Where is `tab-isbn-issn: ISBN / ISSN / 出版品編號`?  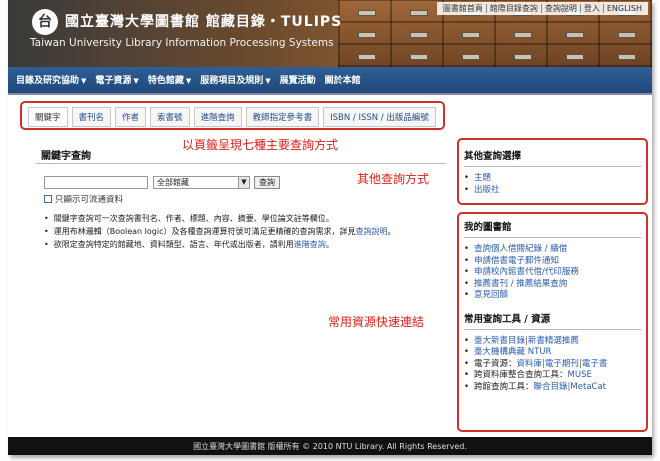
tab-isbn-issn: ISBN / ISSN / 出版品編號 is located at coordinates (379, 117).